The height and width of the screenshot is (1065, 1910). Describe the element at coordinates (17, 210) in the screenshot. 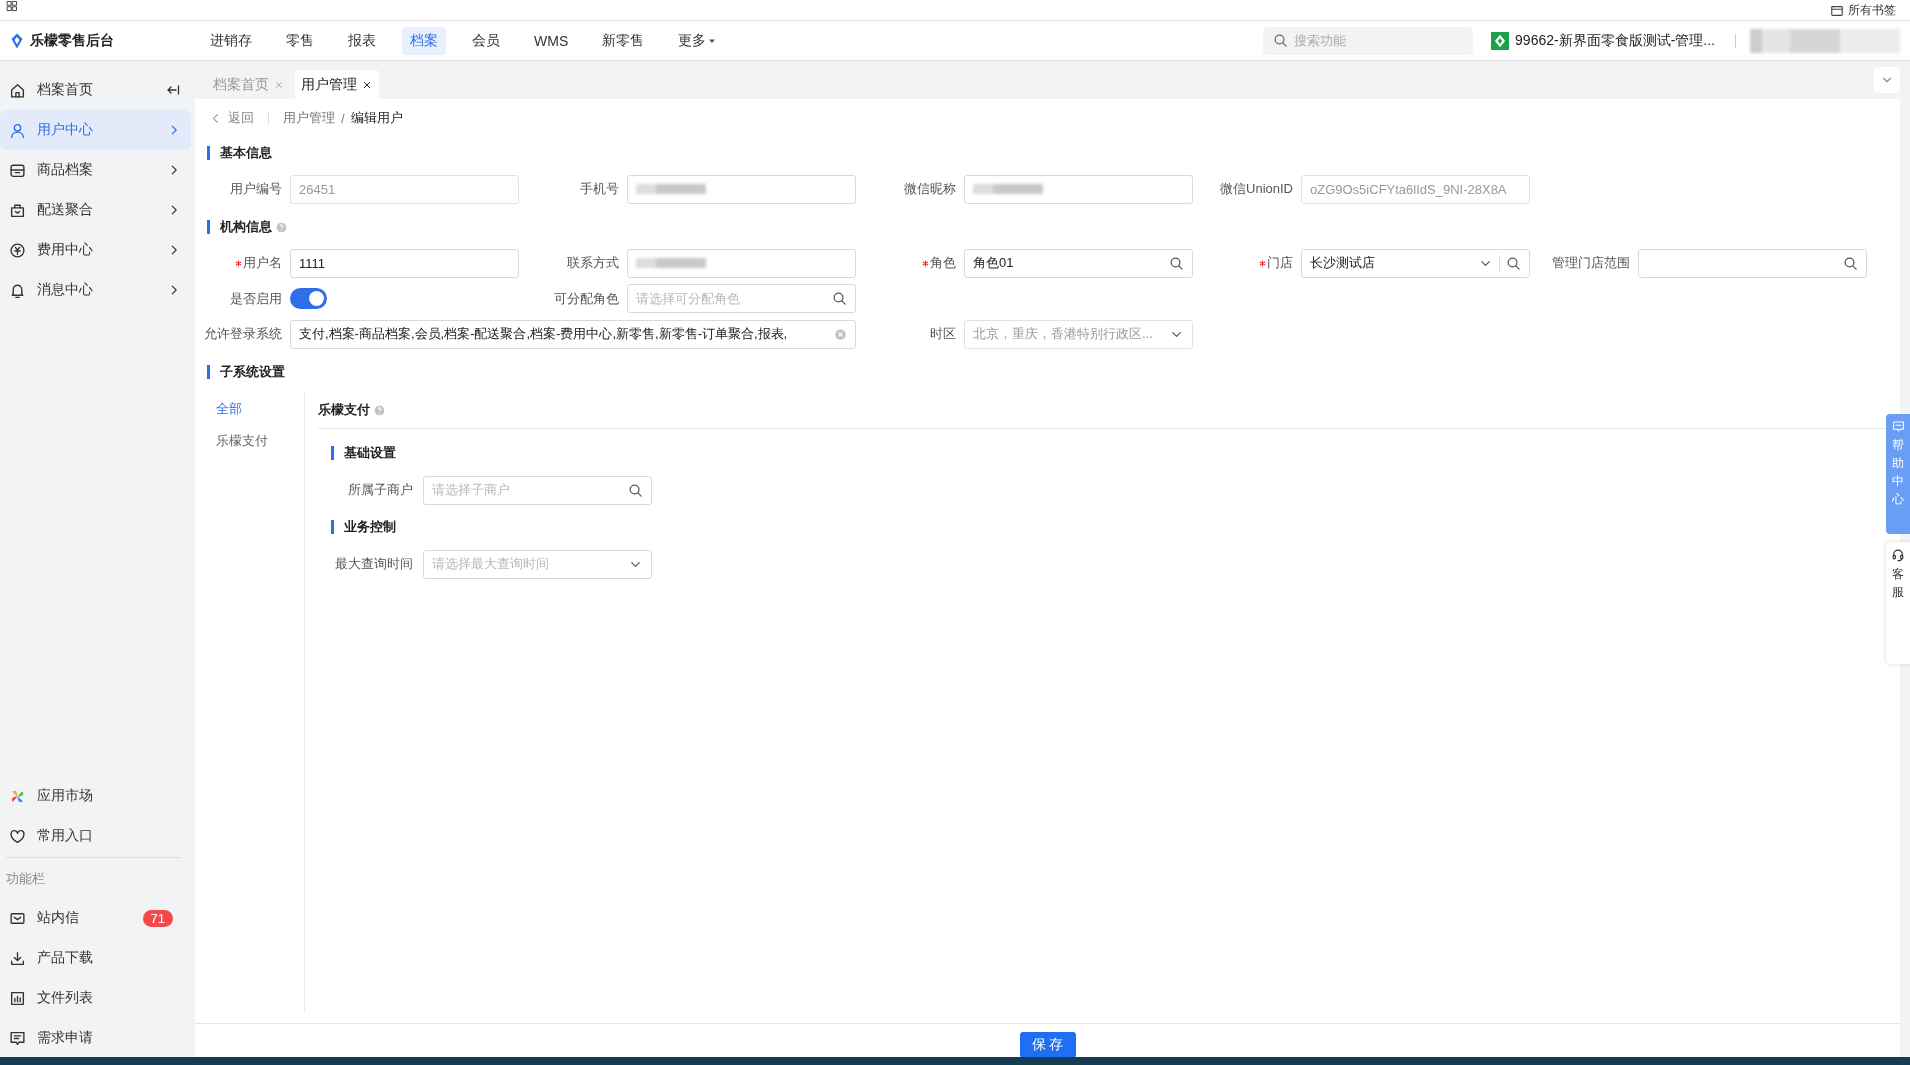

I see `bag-icon` at that location.